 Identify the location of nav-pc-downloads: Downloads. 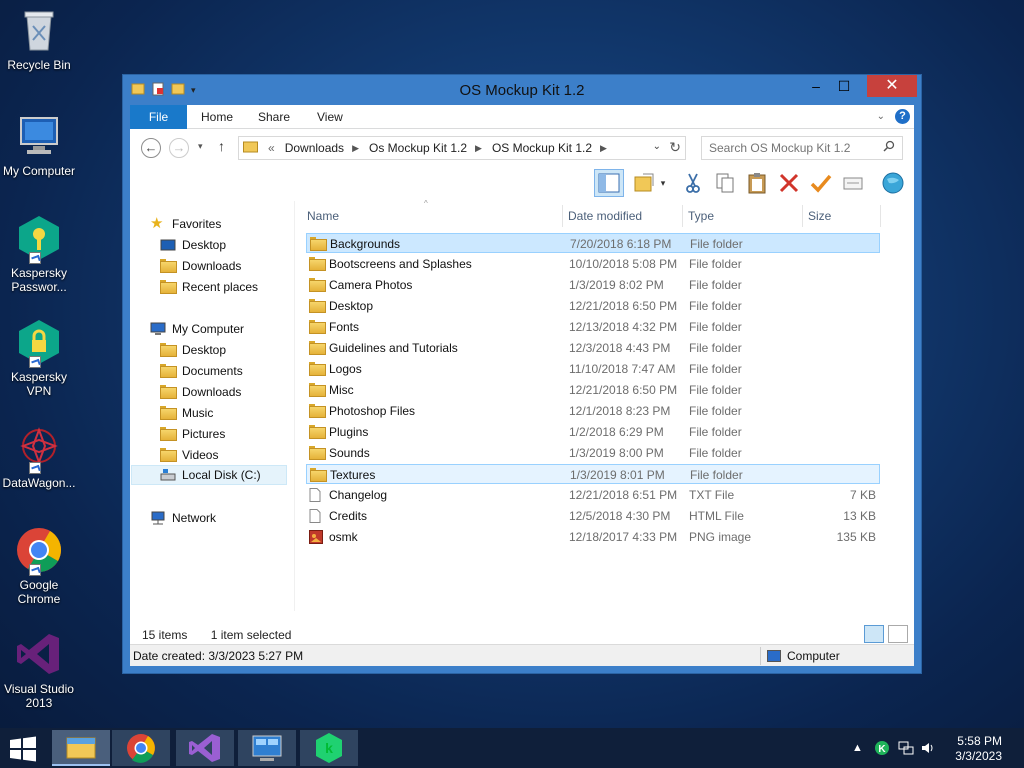
(200, 392).